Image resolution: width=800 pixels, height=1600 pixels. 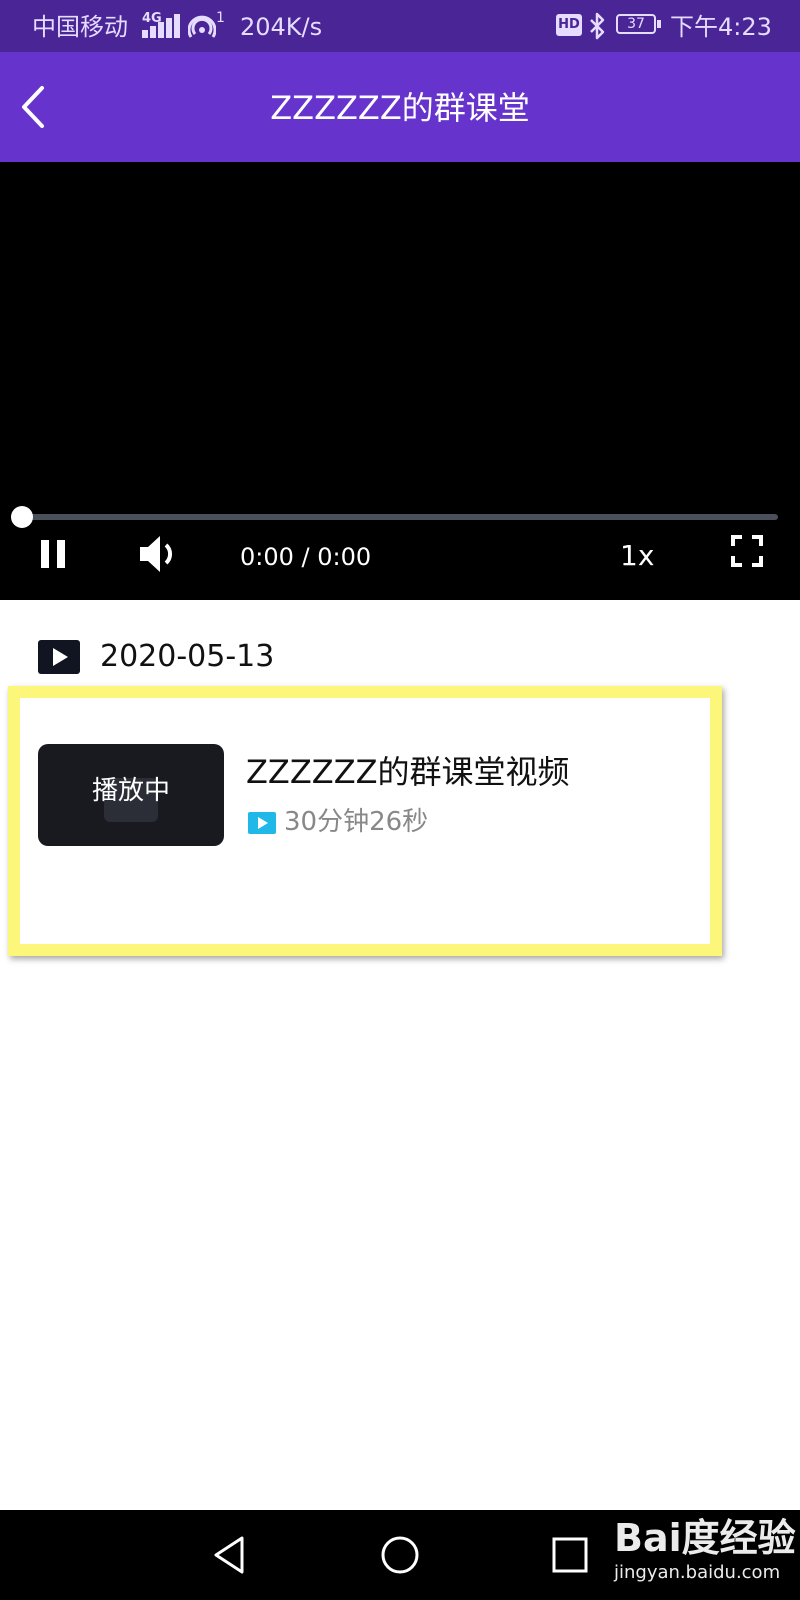 I want to click on nav-recents-button, so click(x=570, y=1555).